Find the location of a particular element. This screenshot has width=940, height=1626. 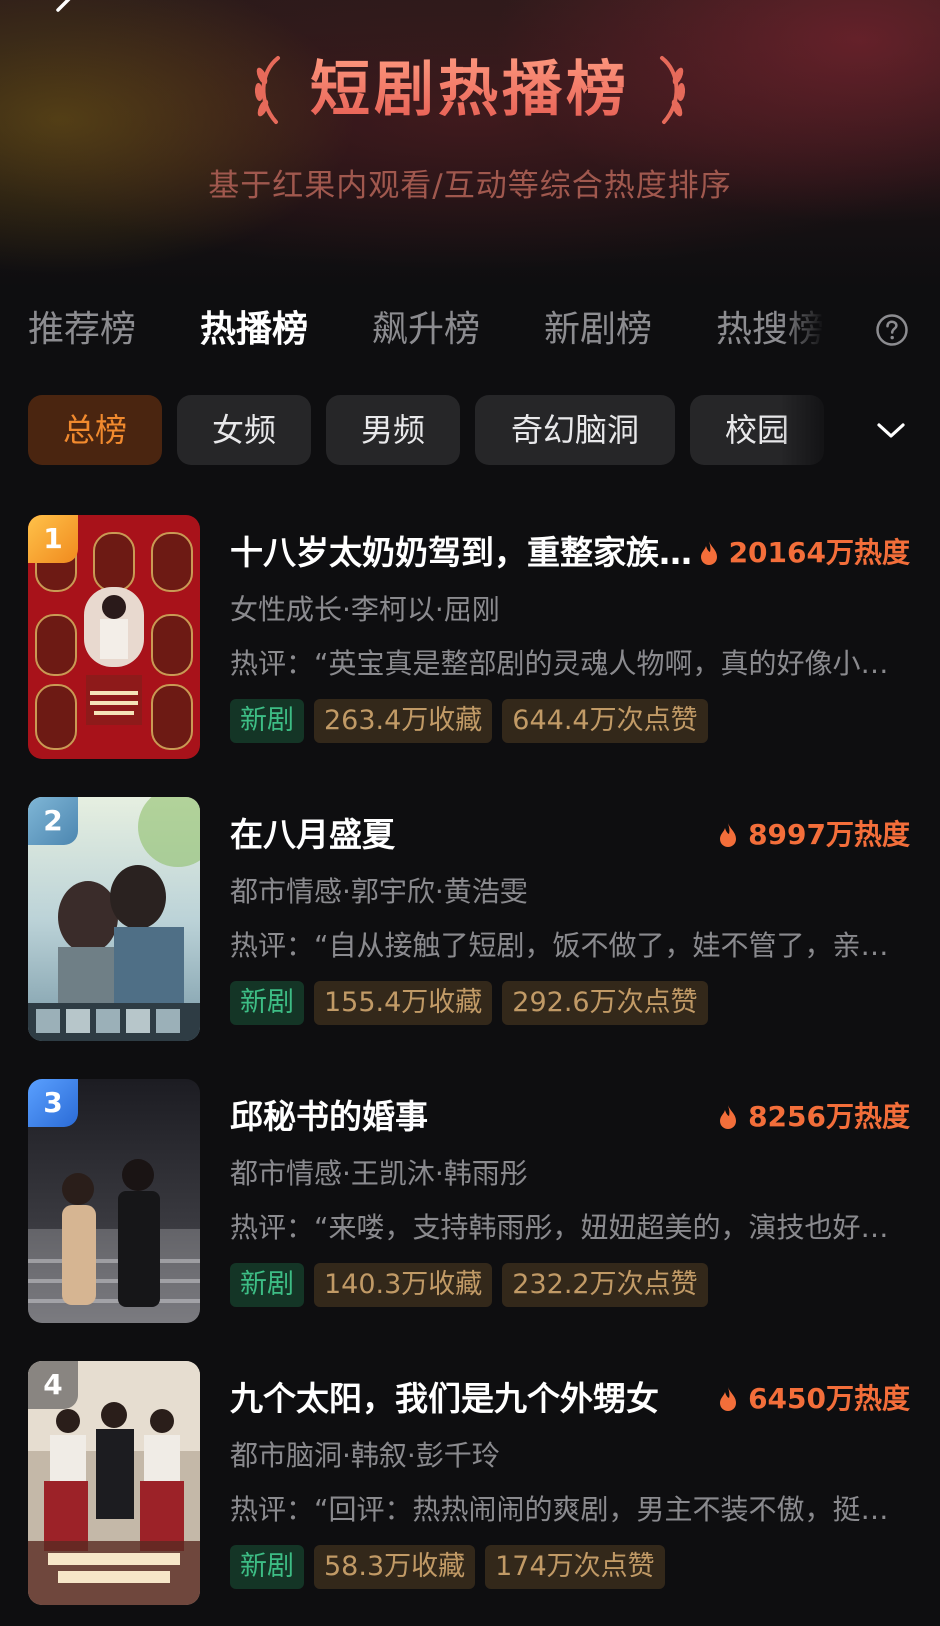

tab-hot-play: 热播榜 is located at coordinates (254, 330).